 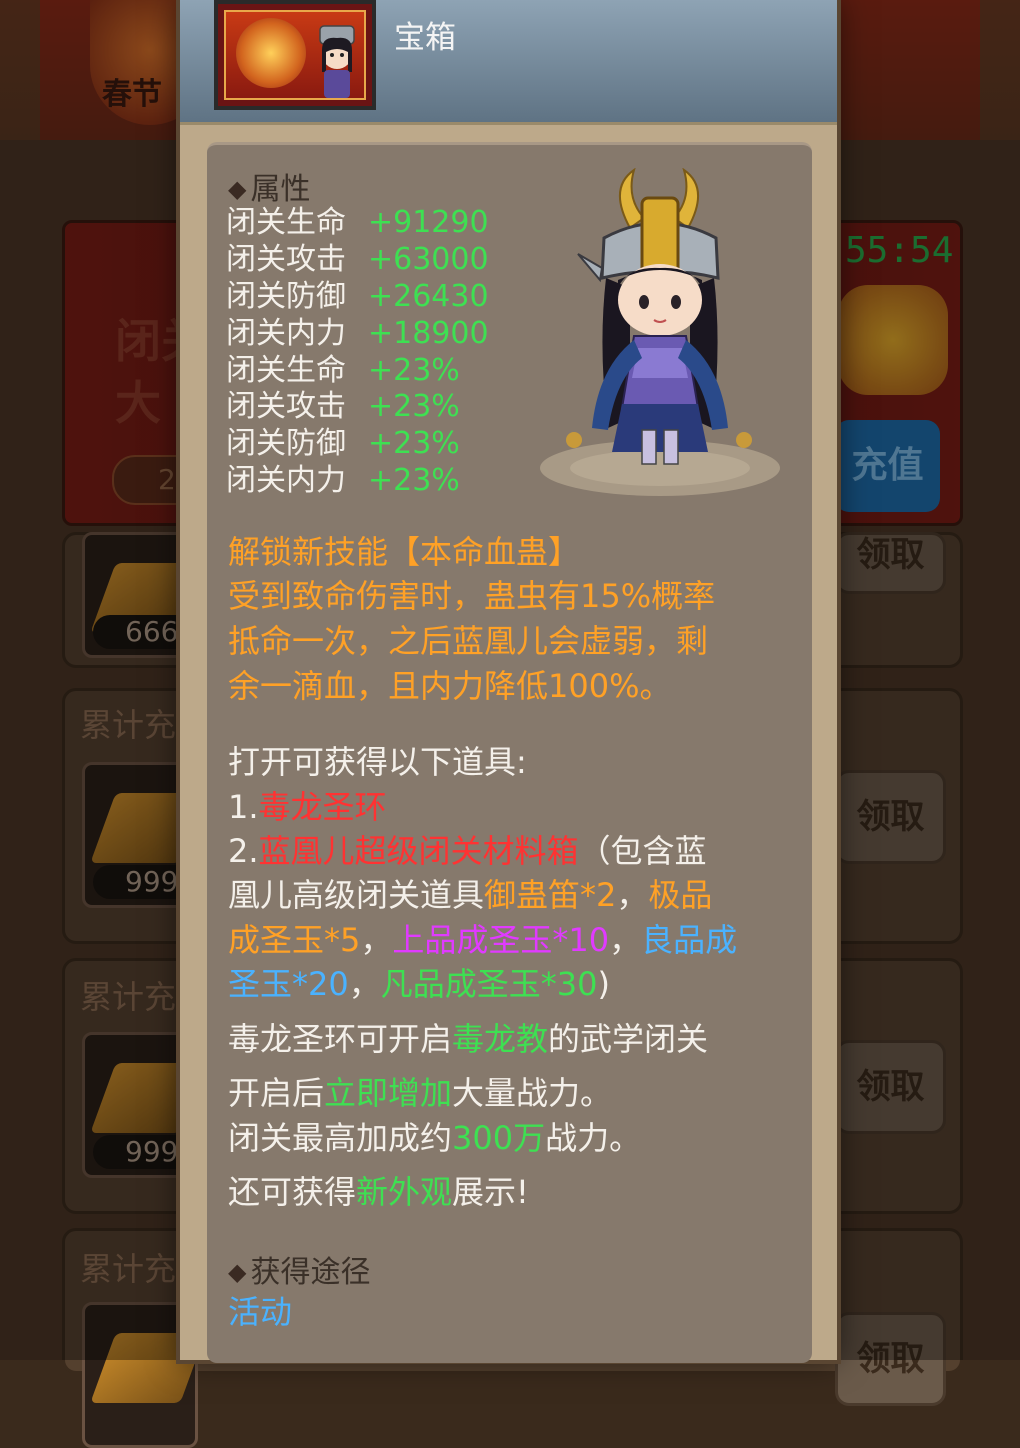 I want to click on contents-item-2-desc: 成圣玉*5，上品成圣玉*10，良品成, so click(x=508, y=940).